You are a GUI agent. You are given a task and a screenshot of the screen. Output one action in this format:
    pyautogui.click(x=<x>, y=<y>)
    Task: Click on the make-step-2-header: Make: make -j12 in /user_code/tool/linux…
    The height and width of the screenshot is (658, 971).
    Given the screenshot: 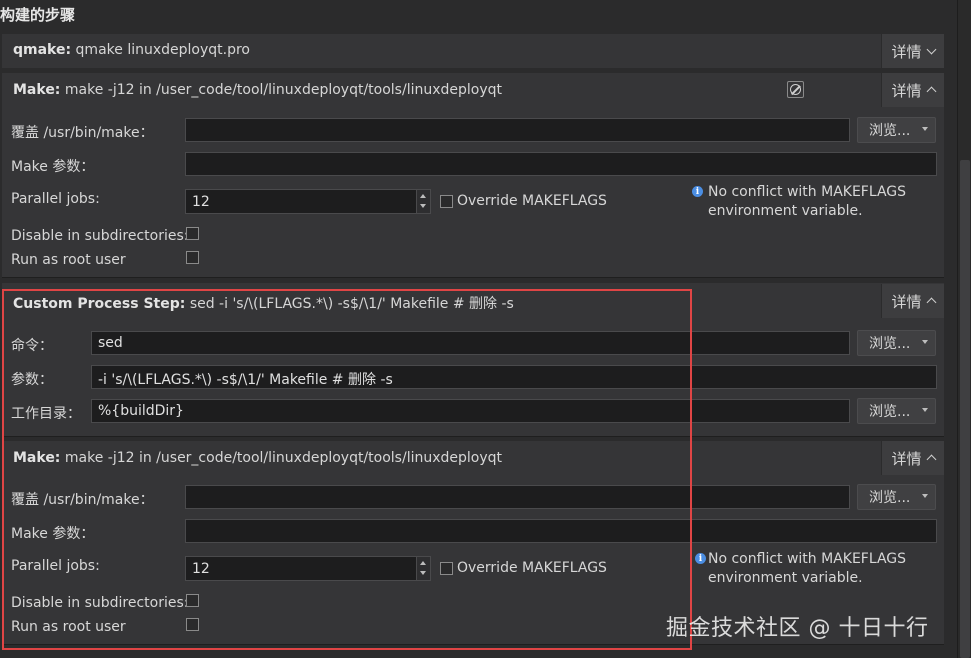 What is the action you would take?
    pyautogui.click(x=473, y=458)
    